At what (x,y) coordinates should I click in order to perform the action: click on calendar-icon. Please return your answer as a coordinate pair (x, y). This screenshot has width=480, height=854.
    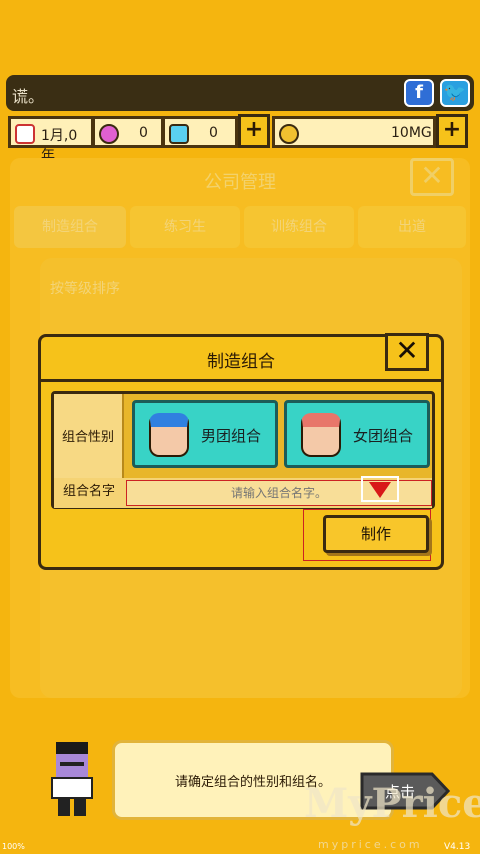
    Looking at the image, I should click on (25, 134).